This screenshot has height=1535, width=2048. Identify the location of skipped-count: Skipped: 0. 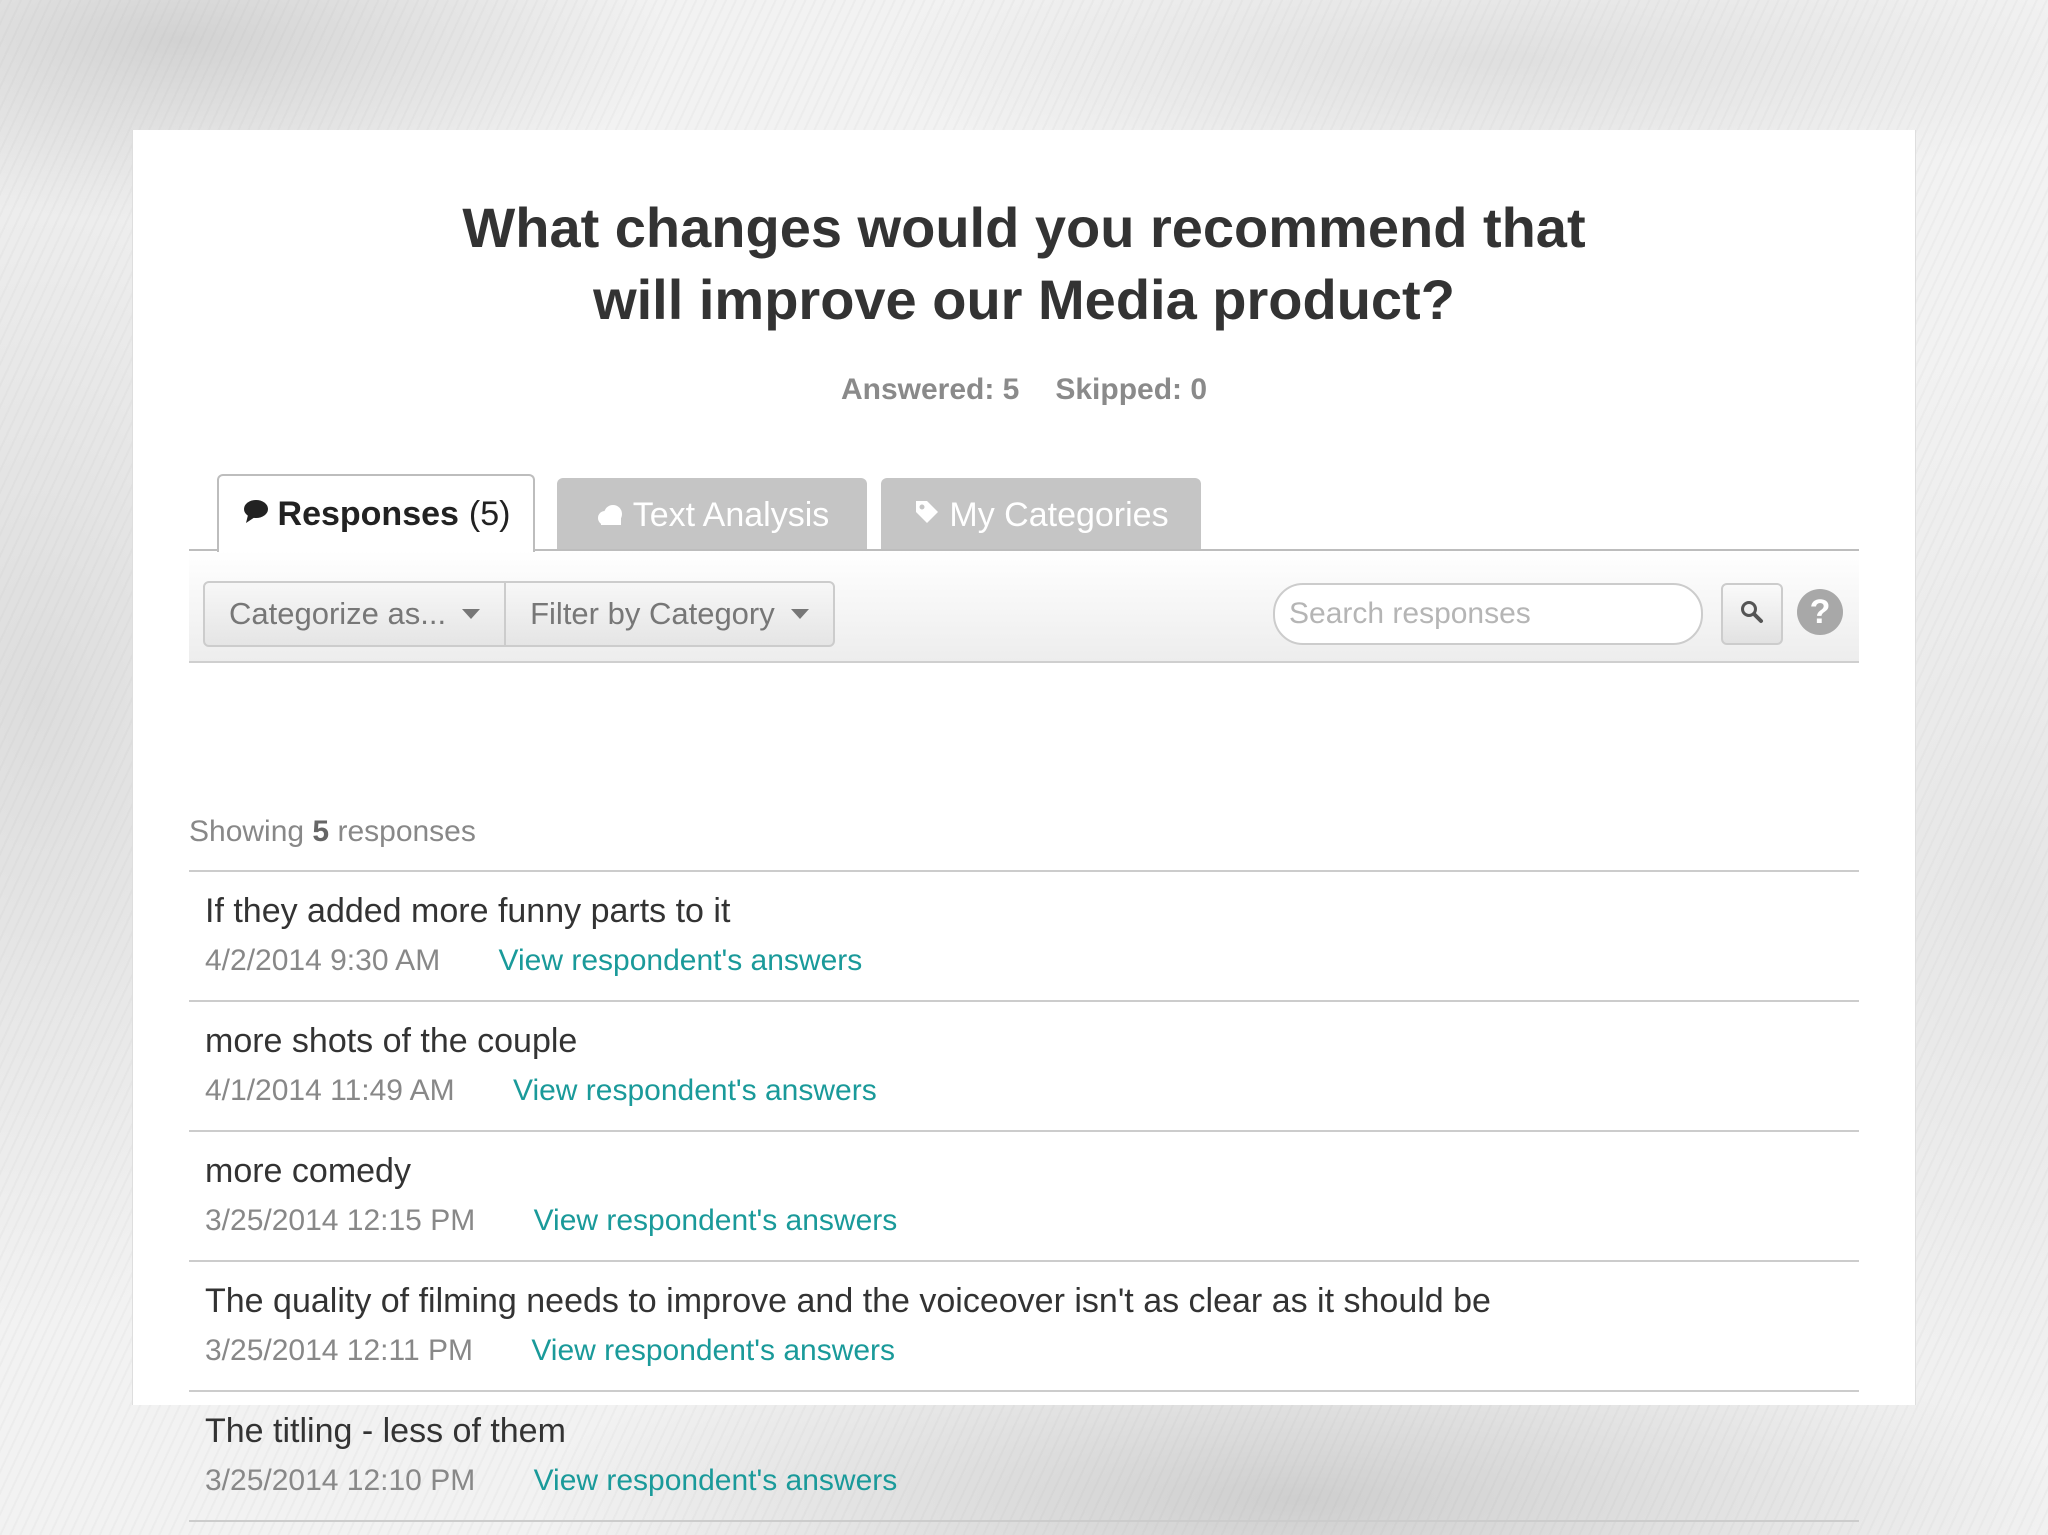
(1131, 389).